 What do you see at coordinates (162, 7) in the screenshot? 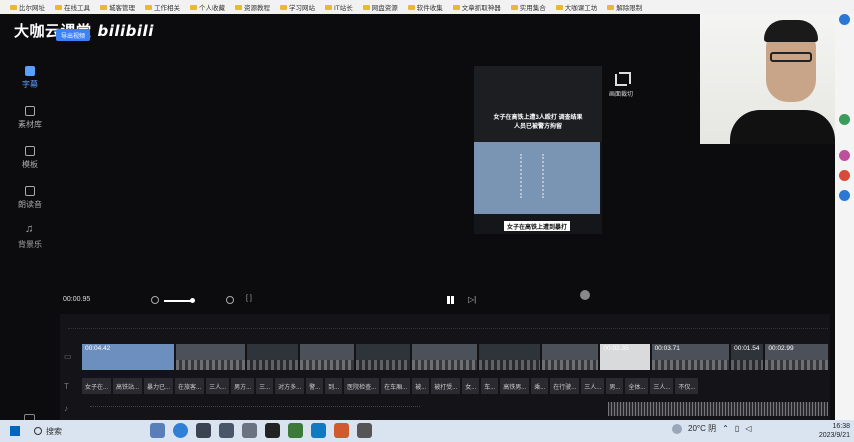
I see `bookmark-item: 工作相关` at bounding box center [162, 7].